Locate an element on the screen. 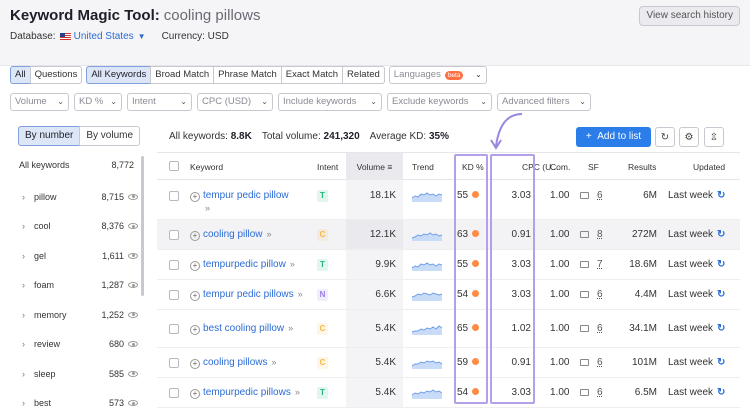  advanced-filters-dropdown: Advanced filters ⌄ is located at coordinates (544, 102).